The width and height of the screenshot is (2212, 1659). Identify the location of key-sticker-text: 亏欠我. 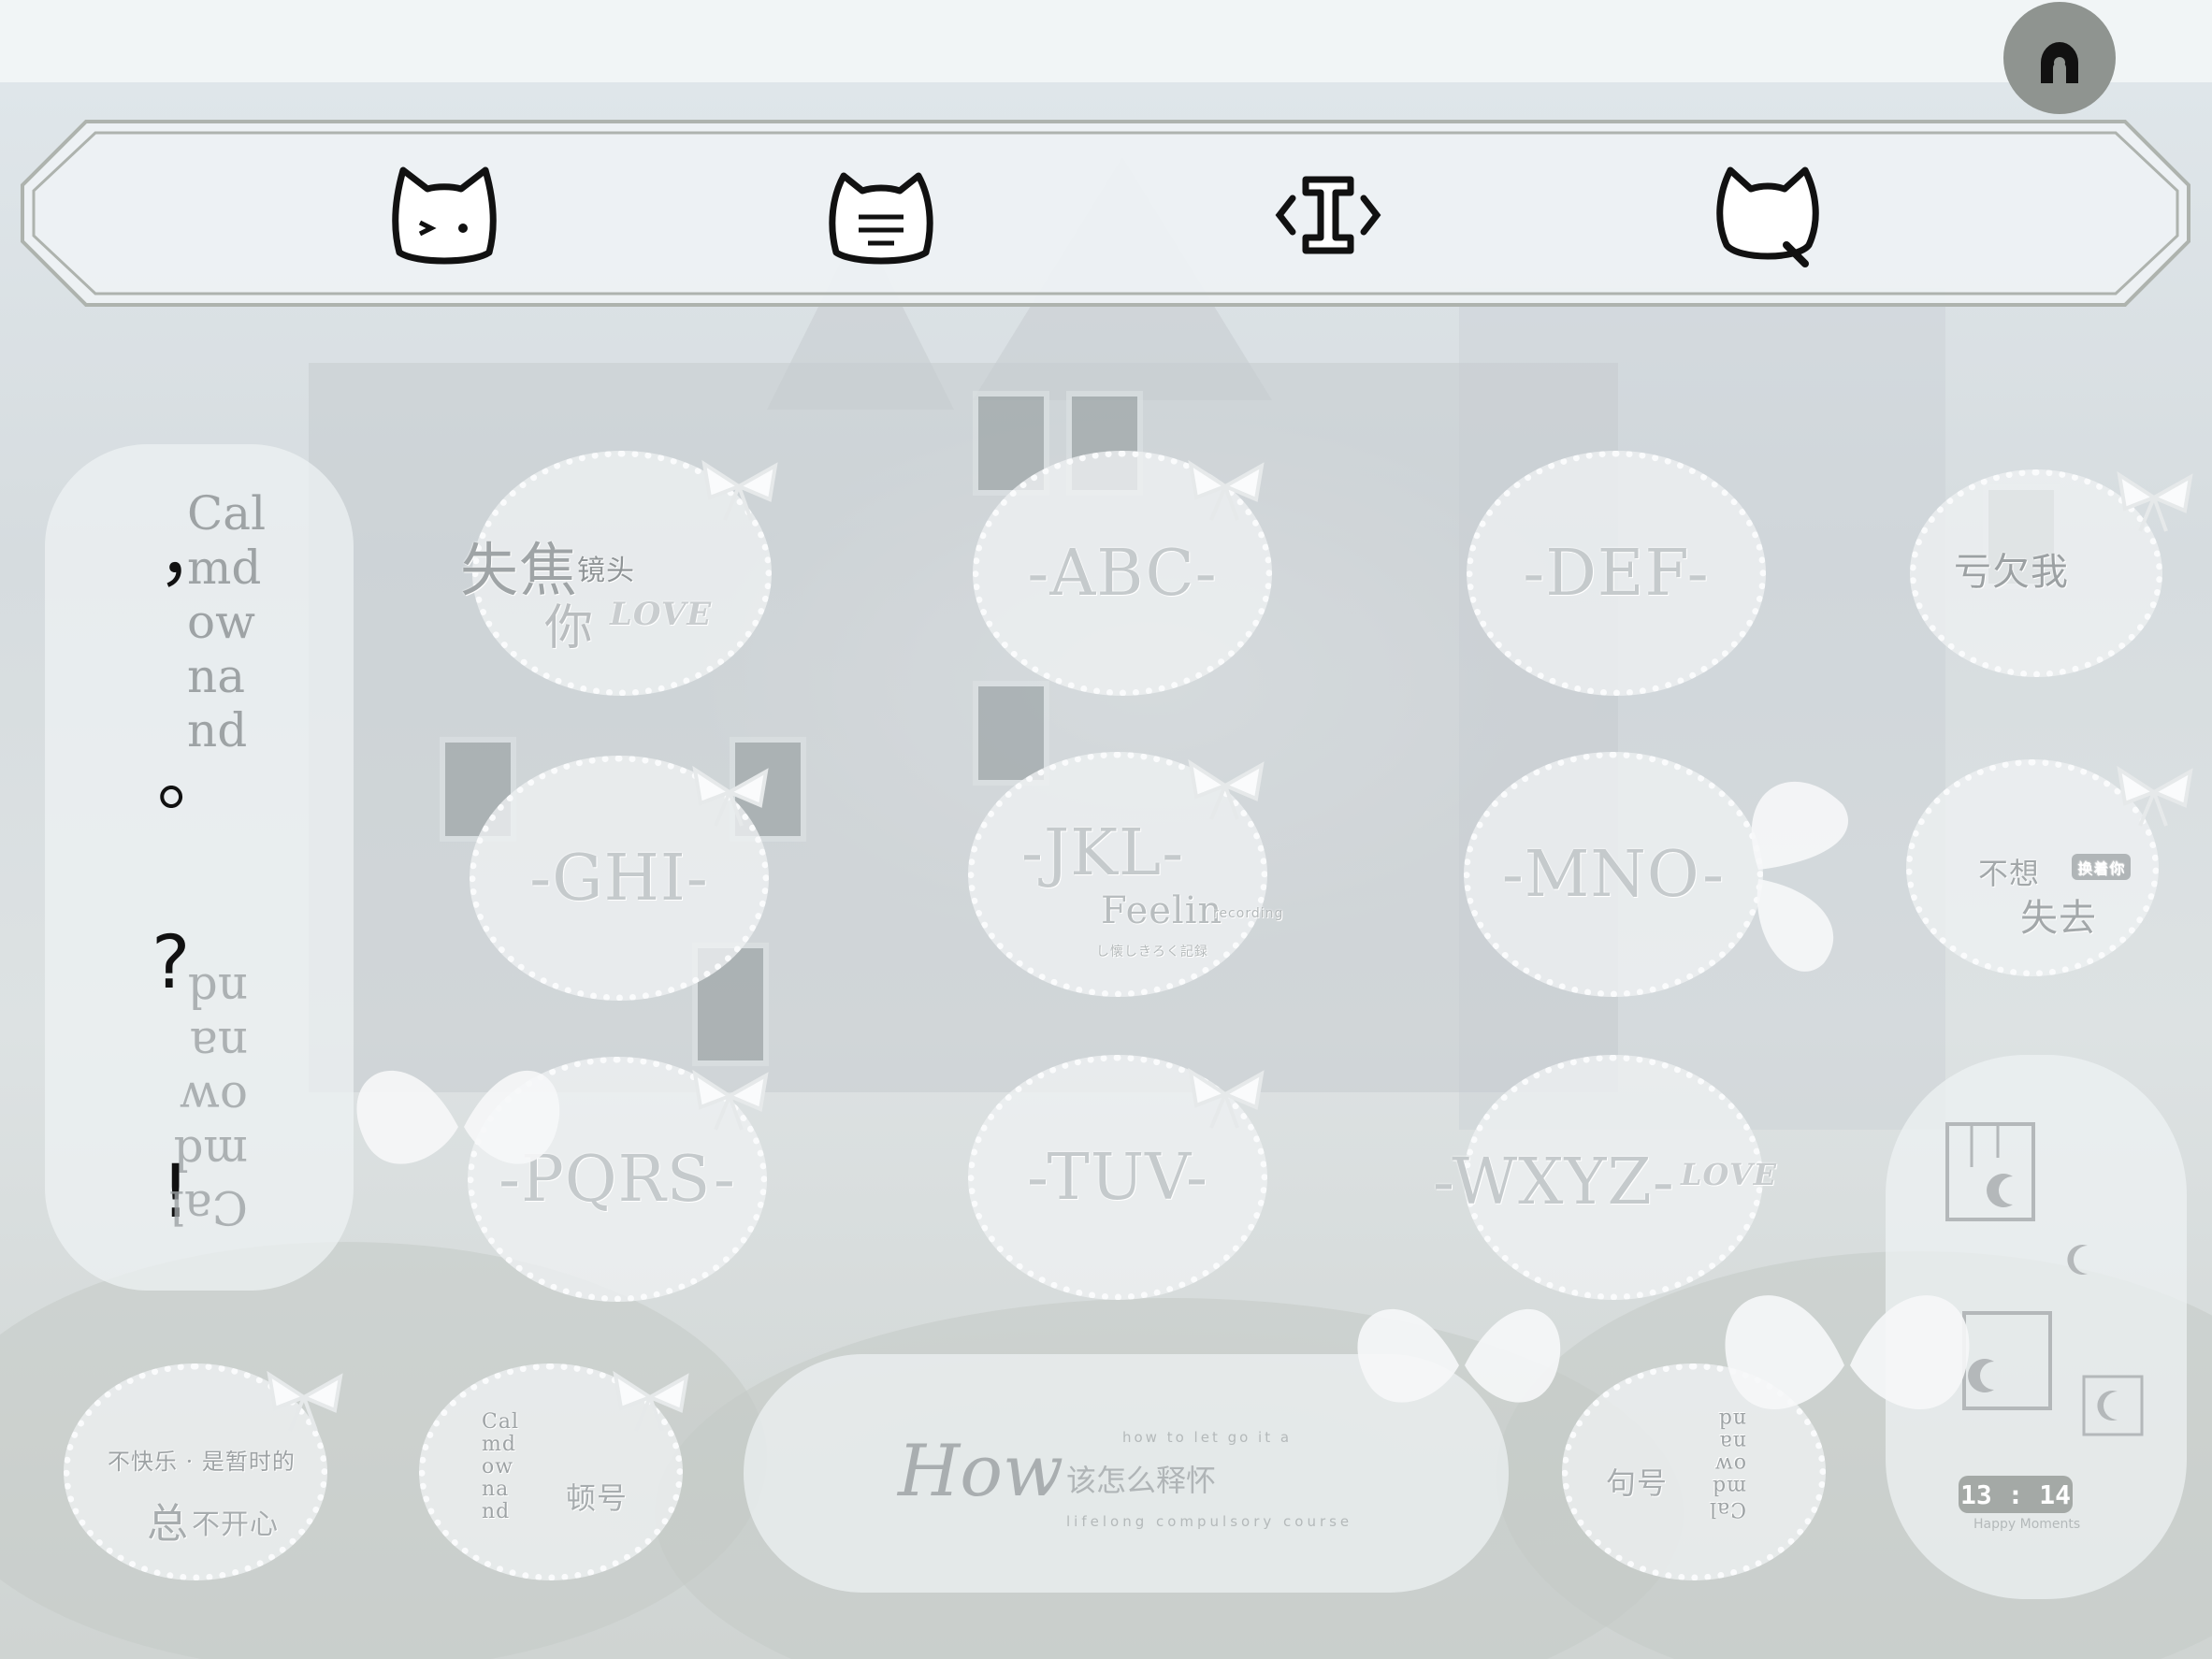
(2011, 572).